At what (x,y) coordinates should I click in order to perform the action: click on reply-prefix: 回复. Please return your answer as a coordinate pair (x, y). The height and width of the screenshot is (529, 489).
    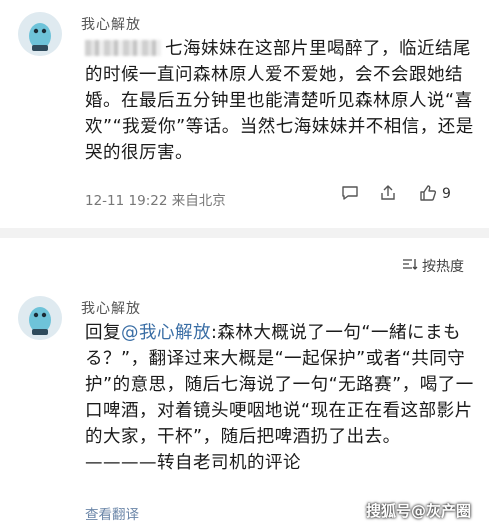
    Looking at the image, I should click on (103, 333).